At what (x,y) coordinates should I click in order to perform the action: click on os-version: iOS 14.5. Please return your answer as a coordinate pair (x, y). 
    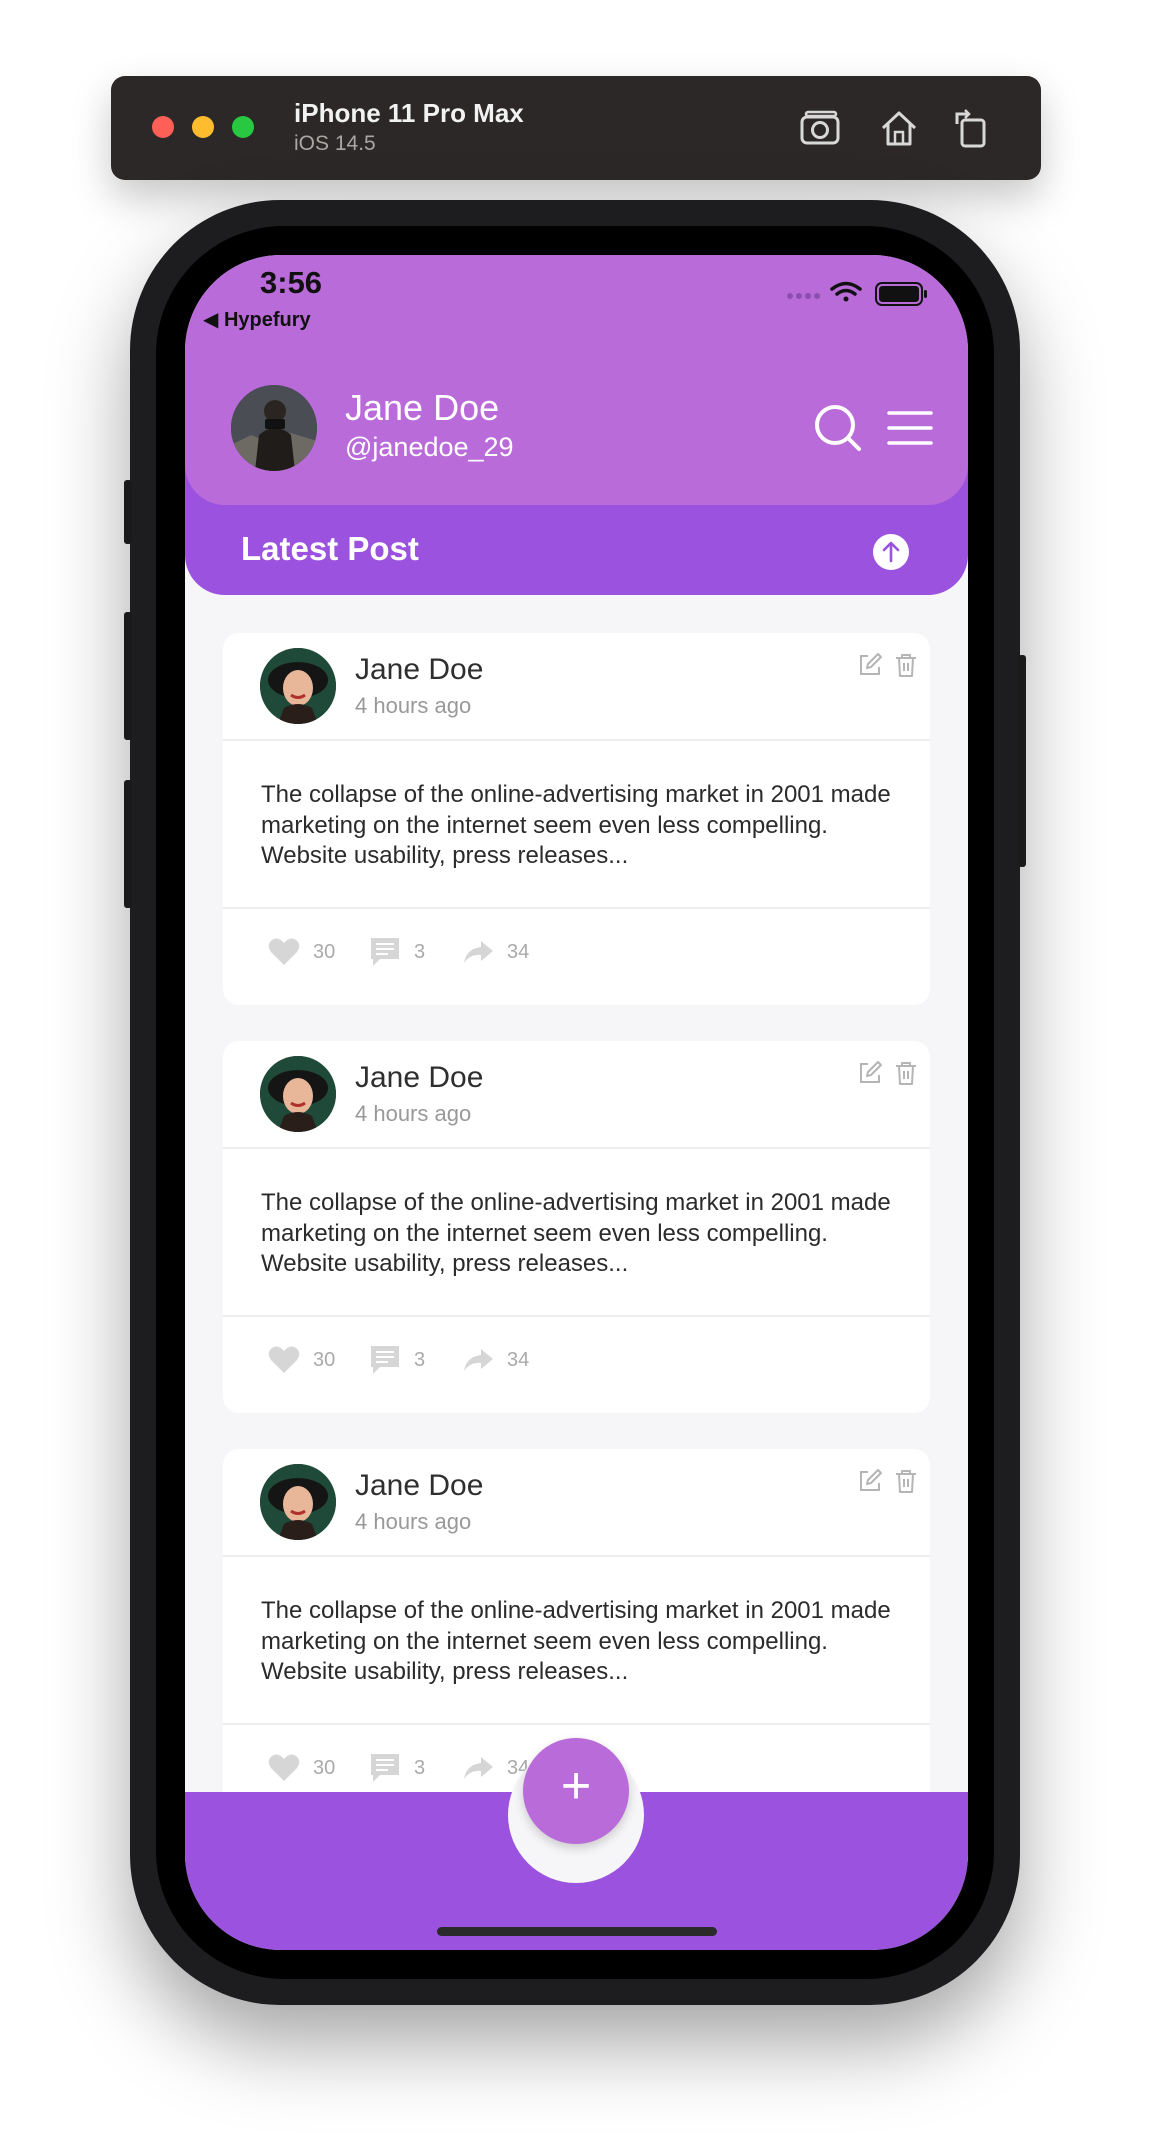
    Looking at the image, I should click on (335, 143).